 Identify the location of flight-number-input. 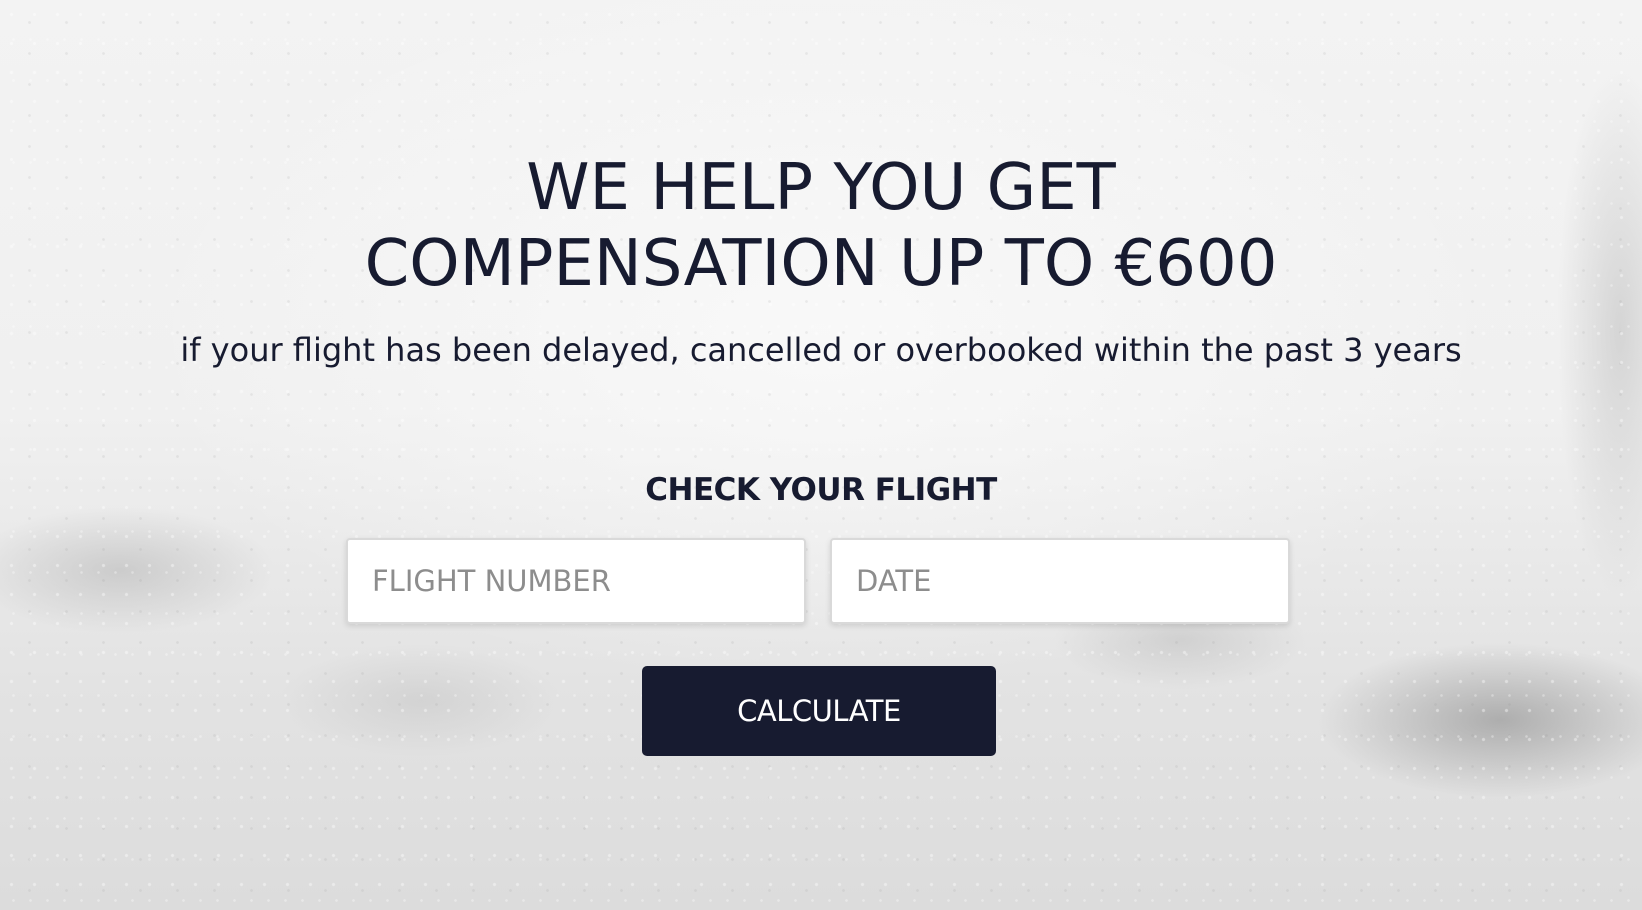
(576, 581).